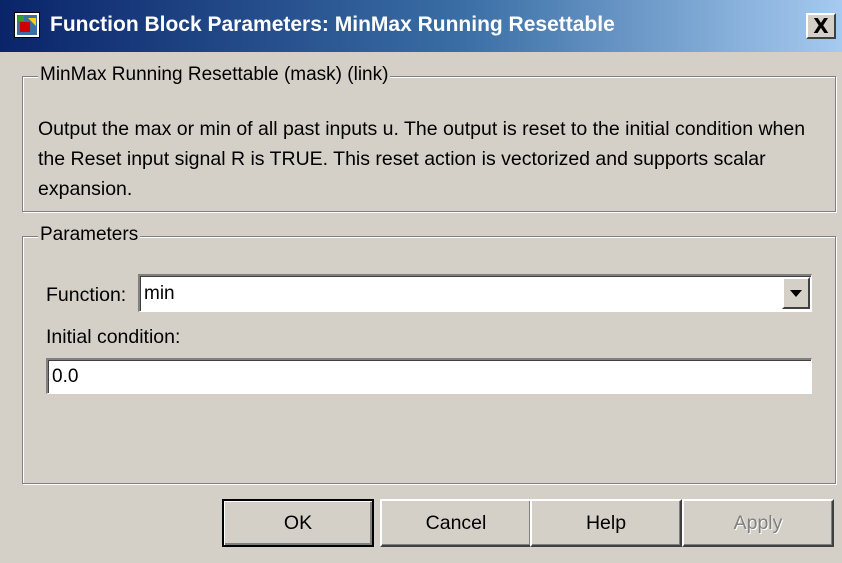 This screenshot has width=842, height=563. Describe the element at coordinates (214, 75) in the screenshot. I see `description-group-legend: MinMax Running Resettable (mask) (link)` at that location.